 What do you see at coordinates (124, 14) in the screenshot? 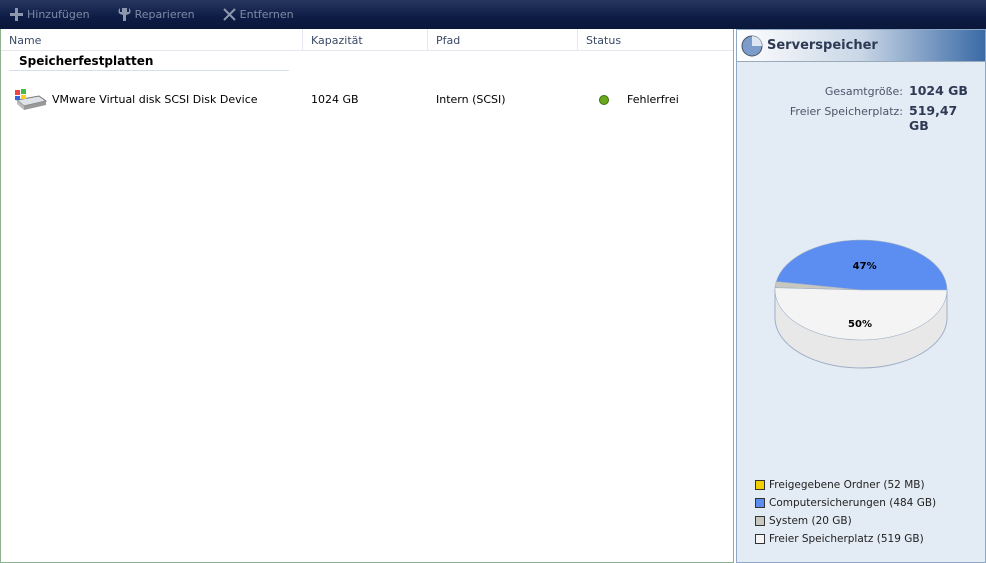
I see `wrench-icon` at bounding box center [124, 14].